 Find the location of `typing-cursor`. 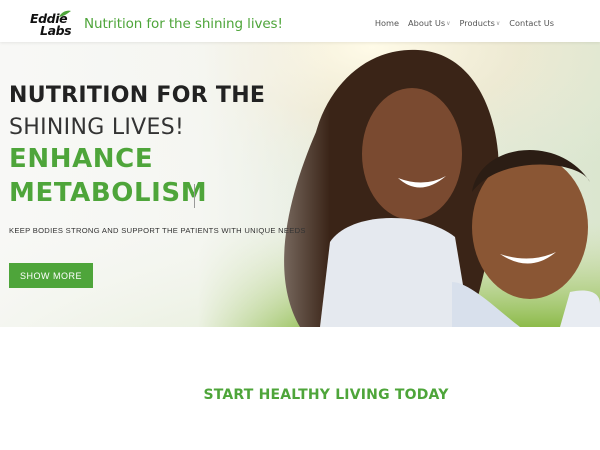

typing-cursor is located at coordinates (194, 196).